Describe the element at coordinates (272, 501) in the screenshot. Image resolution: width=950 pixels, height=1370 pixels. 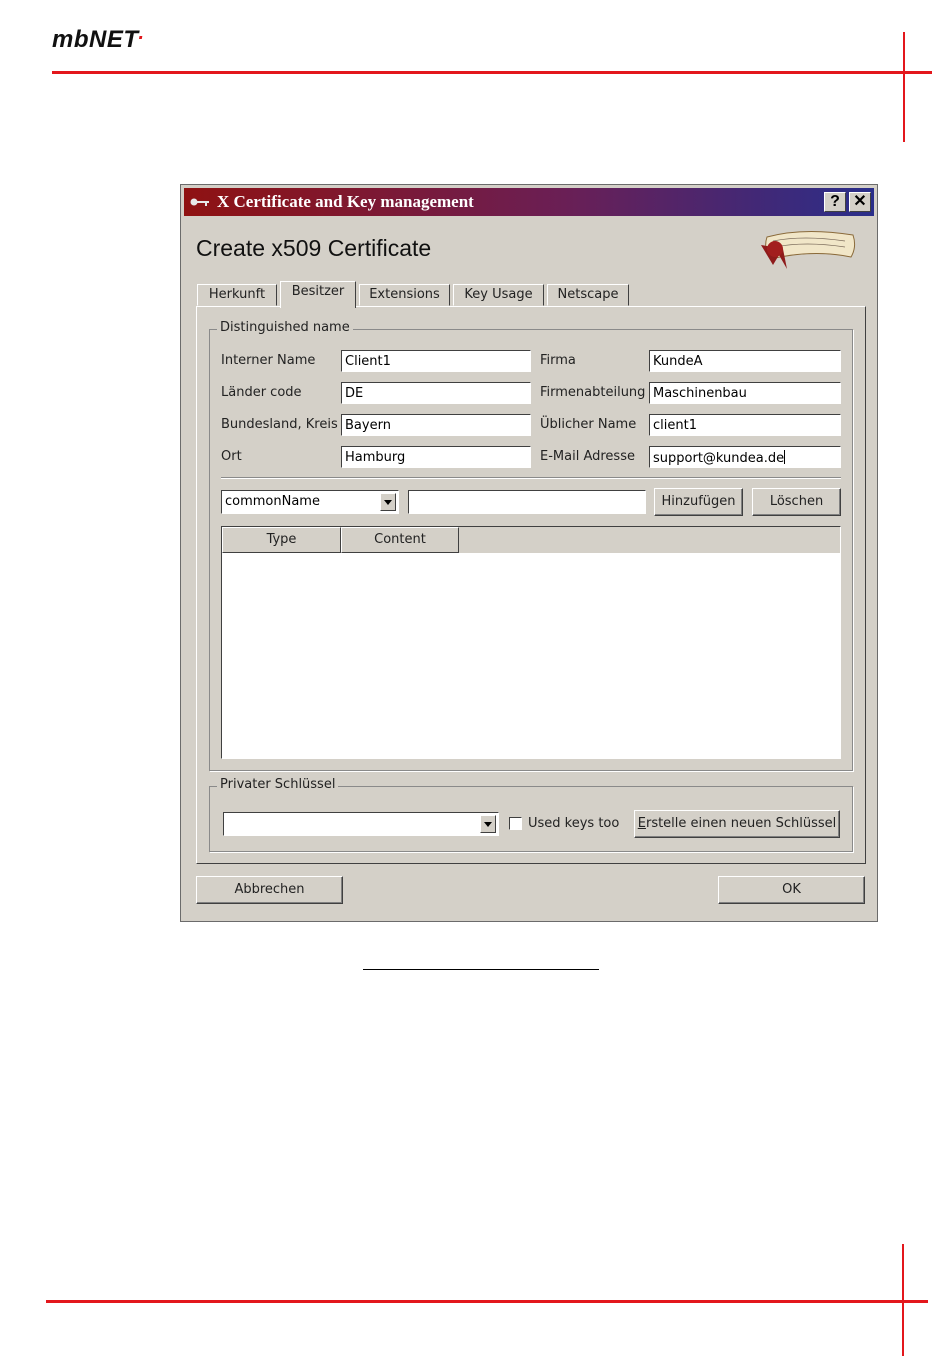
I see `type-select-value: commonName` at that location.